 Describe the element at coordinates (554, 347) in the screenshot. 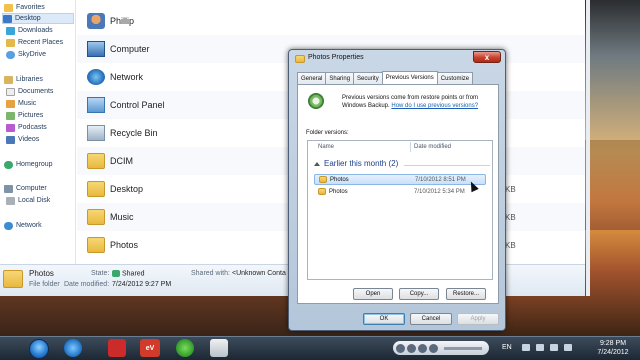

I see `network-tray-icon` at that location.